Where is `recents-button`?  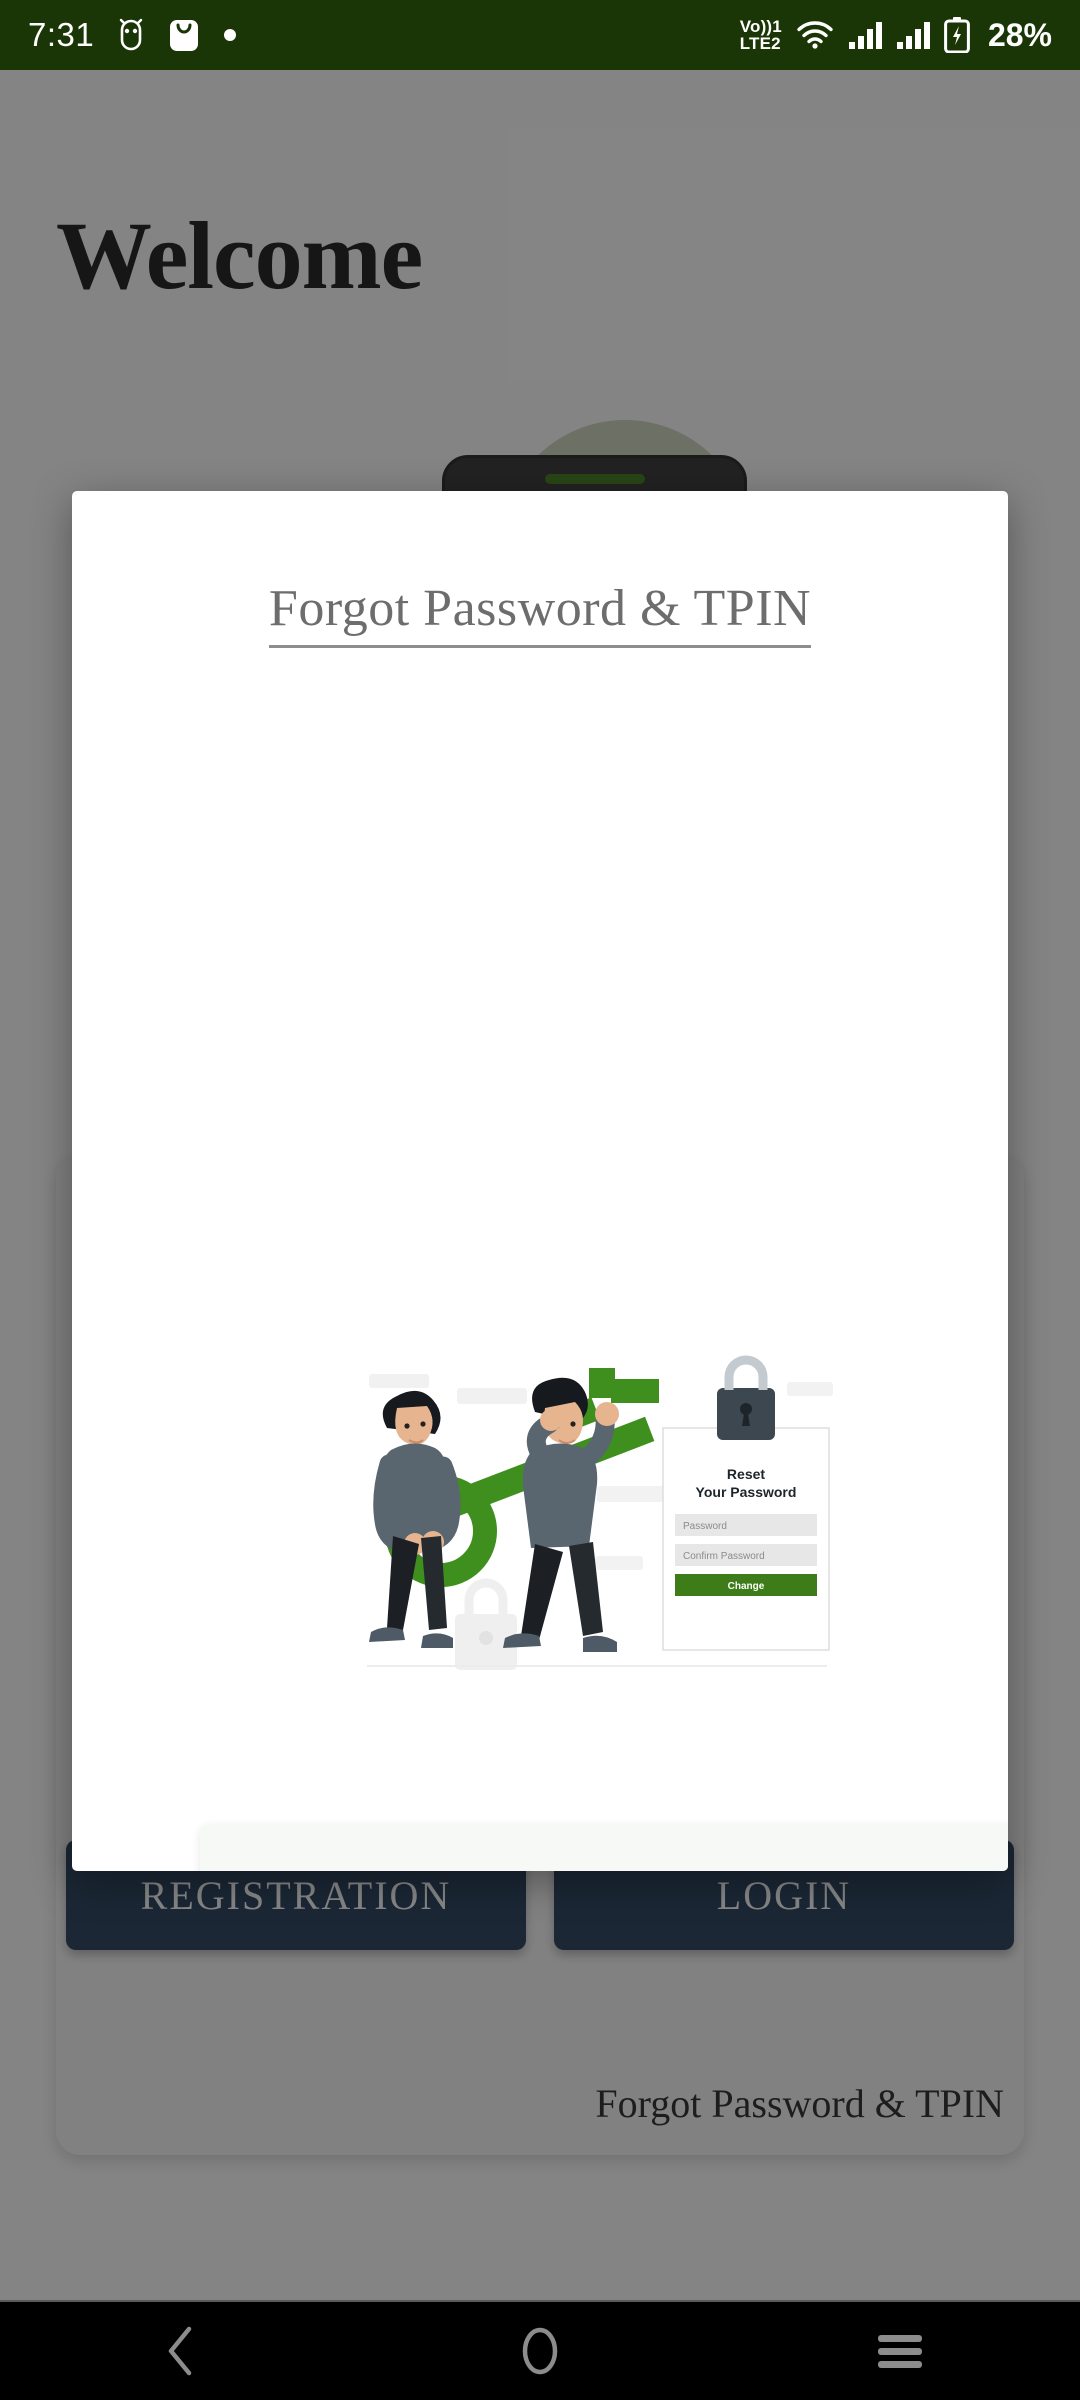 recents-button is located at coordinates (900, 2351).